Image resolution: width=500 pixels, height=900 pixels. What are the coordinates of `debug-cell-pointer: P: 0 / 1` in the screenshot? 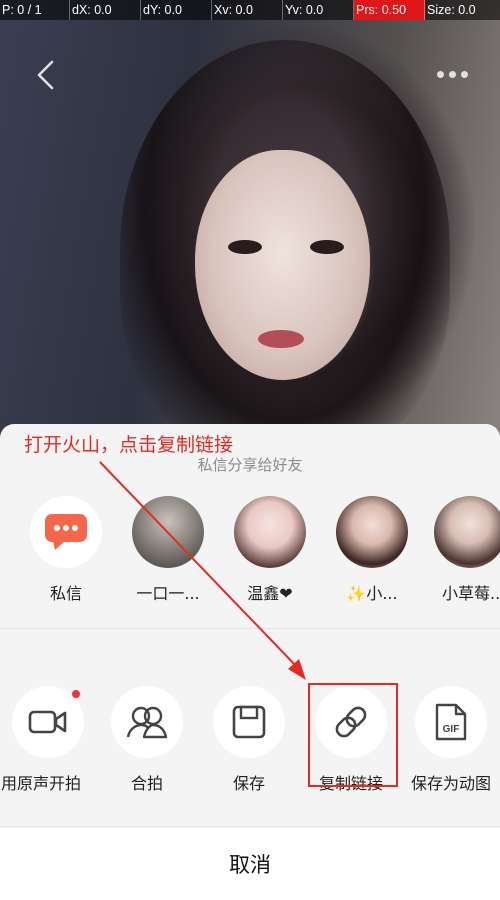 It's located at (35, 10).